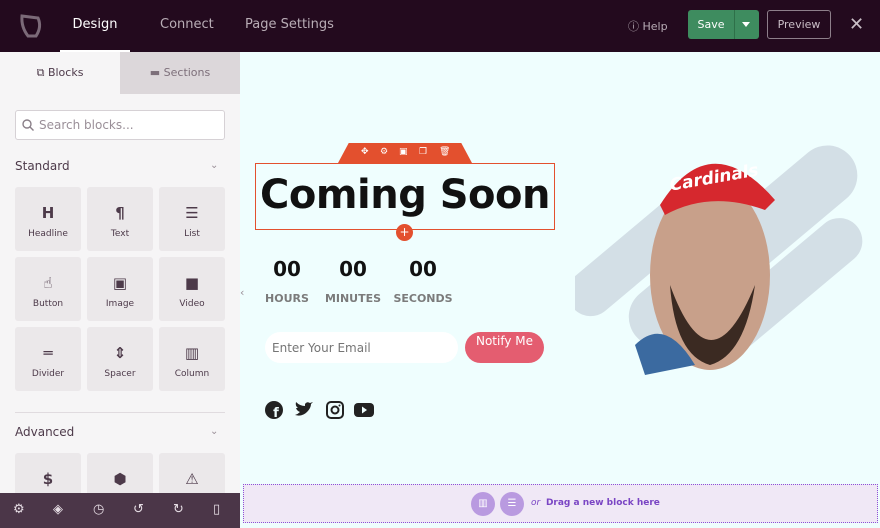 Image resolution: width=880 pixels, height=528 pixels. I want to click on pricing-icon: $, so click(48, 479).